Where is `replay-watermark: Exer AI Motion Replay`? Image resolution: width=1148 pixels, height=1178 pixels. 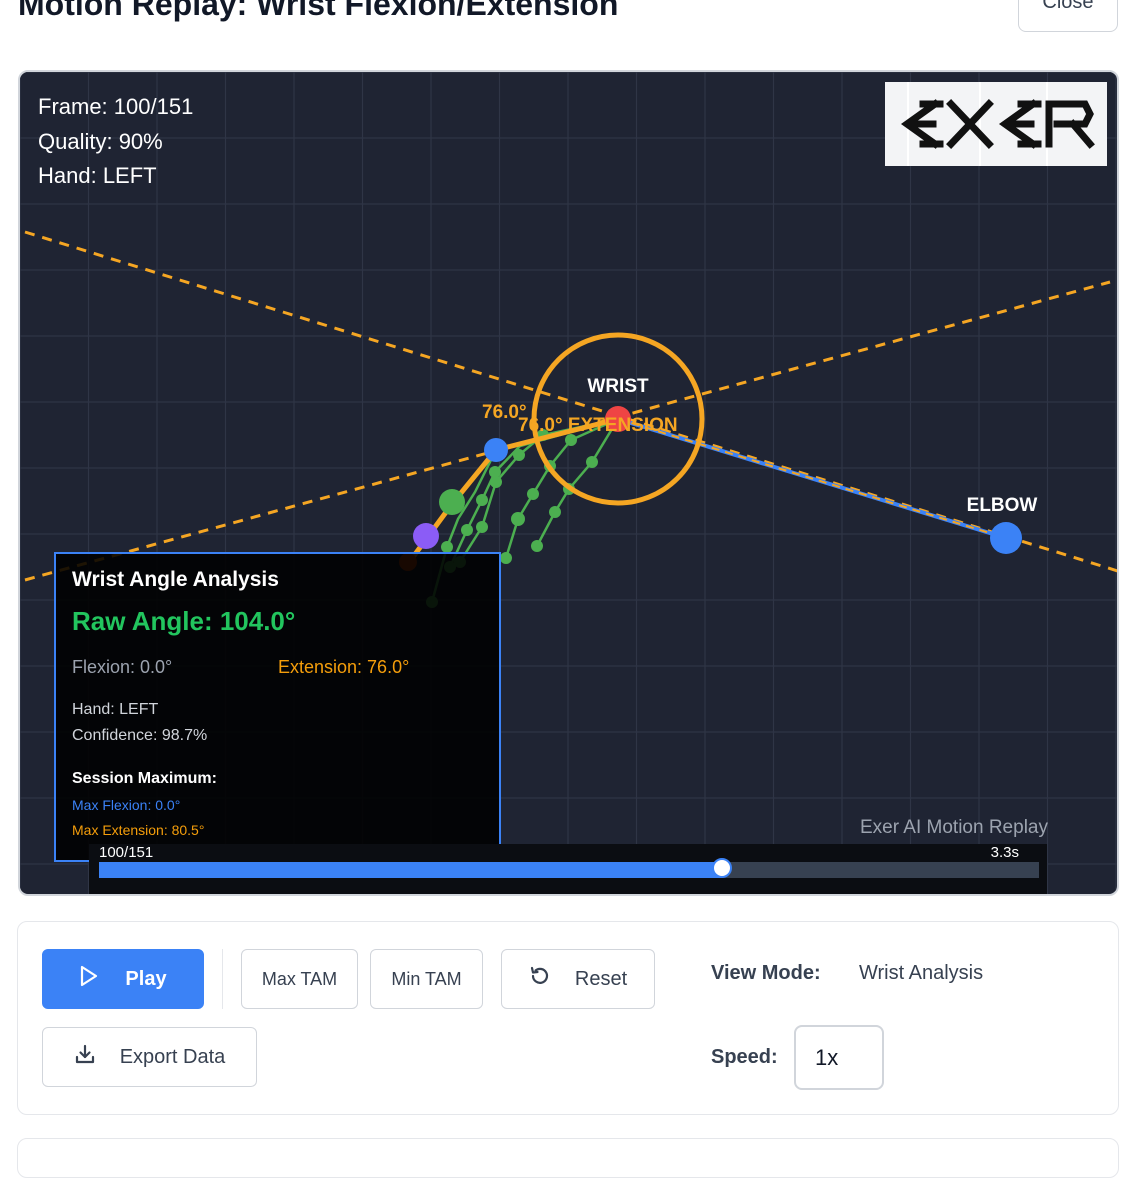
replay-watermark: Exer AI Motion Replay is located at coordinates (954, 827).